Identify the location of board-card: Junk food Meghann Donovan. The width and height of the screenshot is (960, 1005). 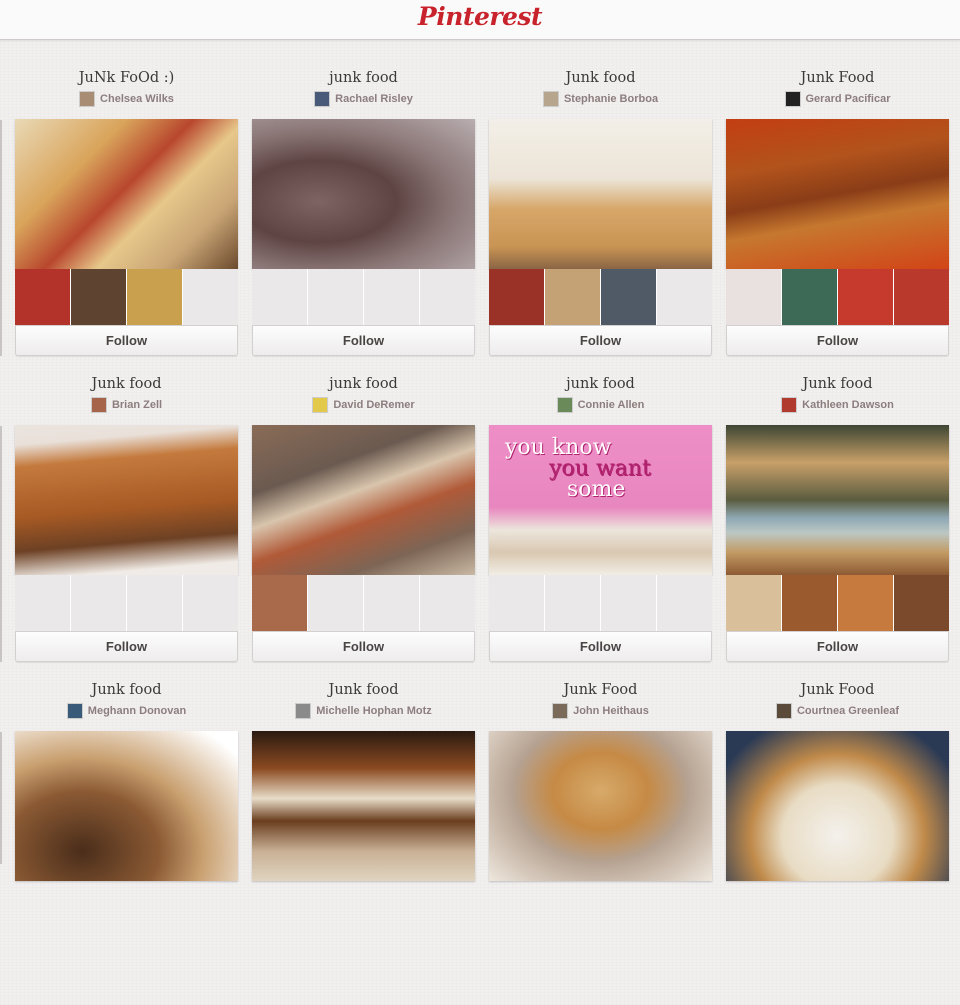
(126, 842).